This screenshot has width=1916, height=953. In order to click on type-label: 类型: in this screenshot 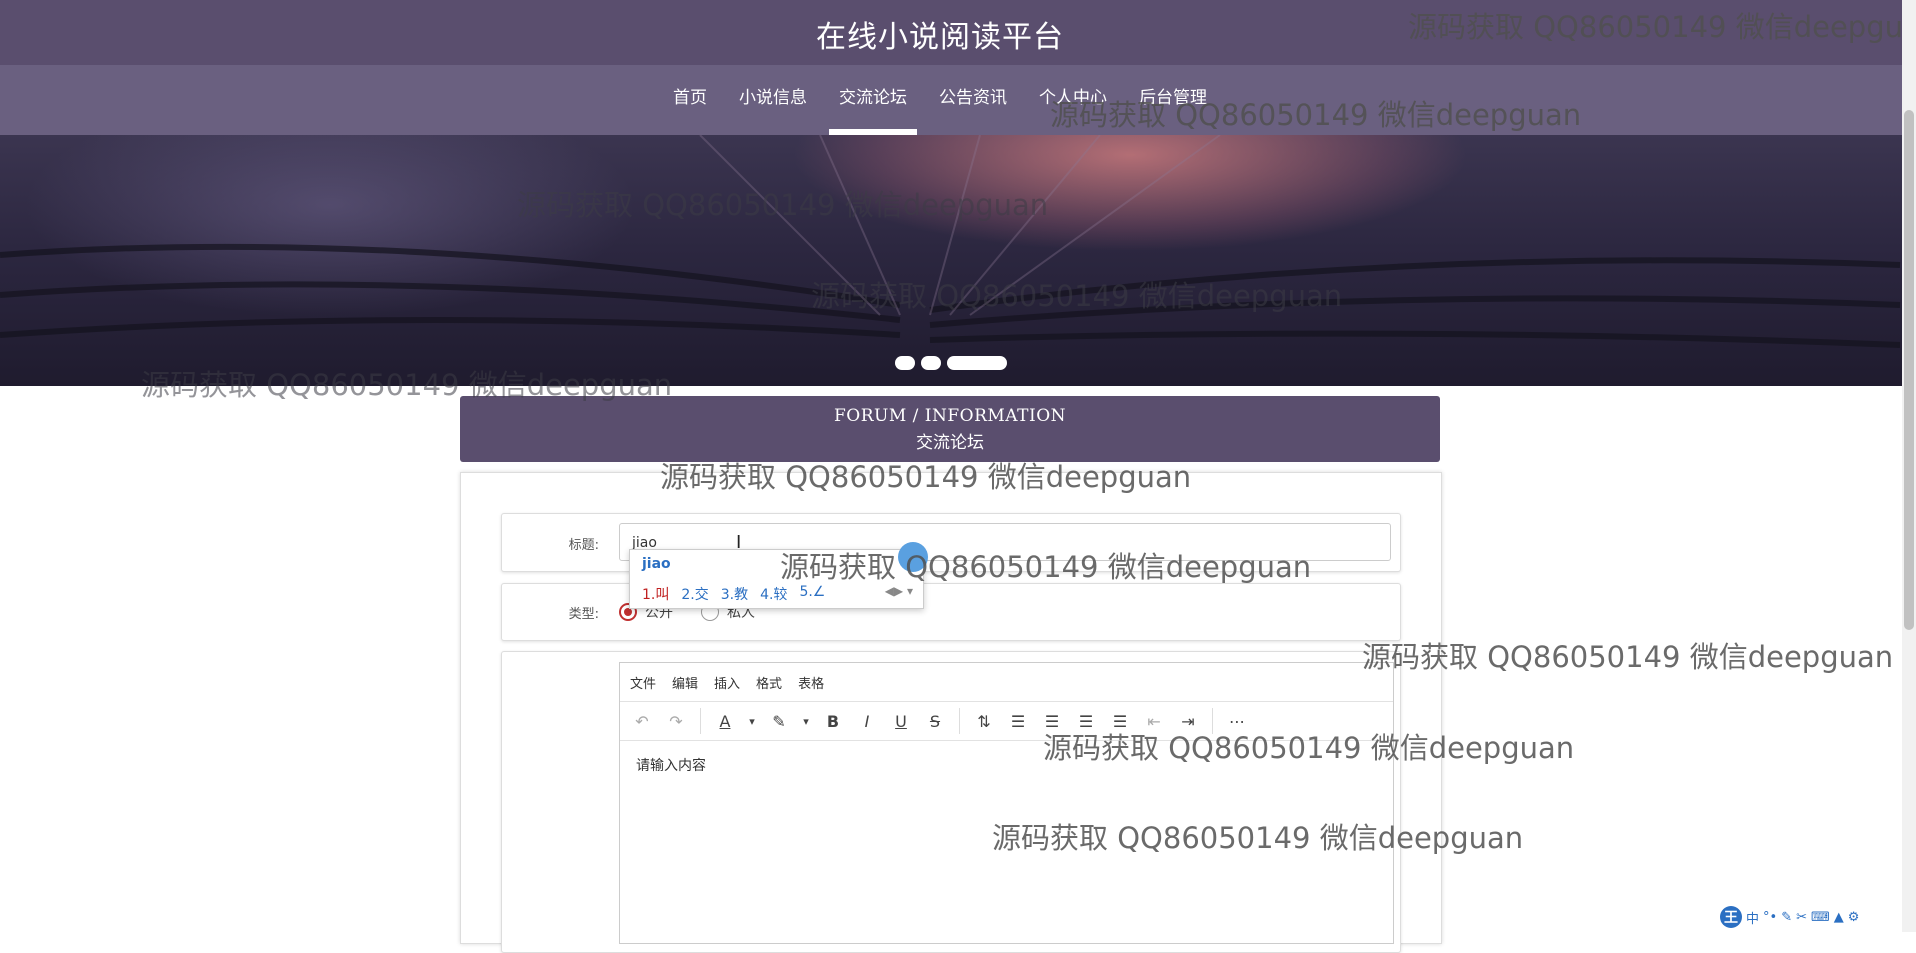, I will do `click(583, 614)`.